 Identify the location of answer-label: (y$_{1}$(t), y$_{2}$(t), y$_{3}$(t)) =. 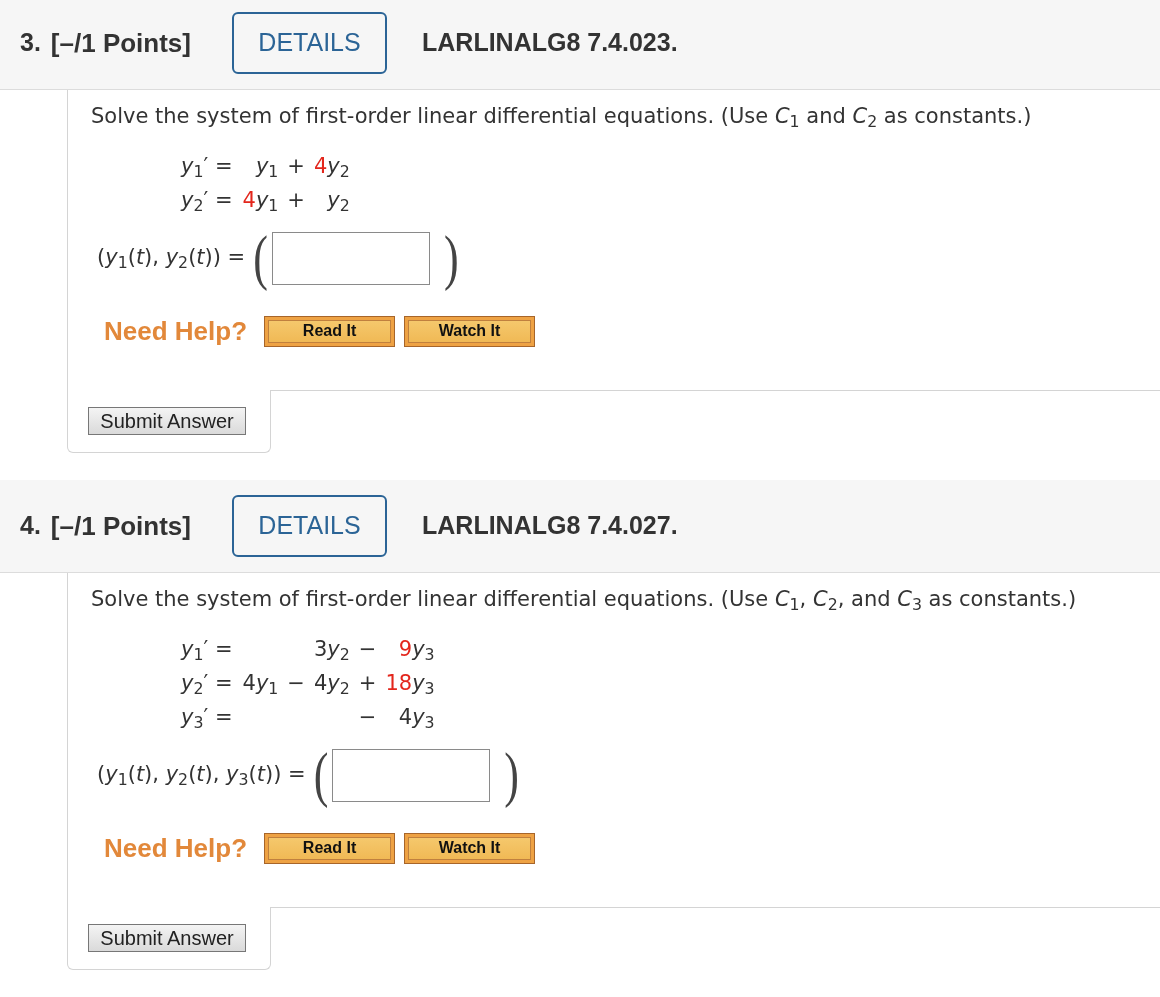
(201, 776).